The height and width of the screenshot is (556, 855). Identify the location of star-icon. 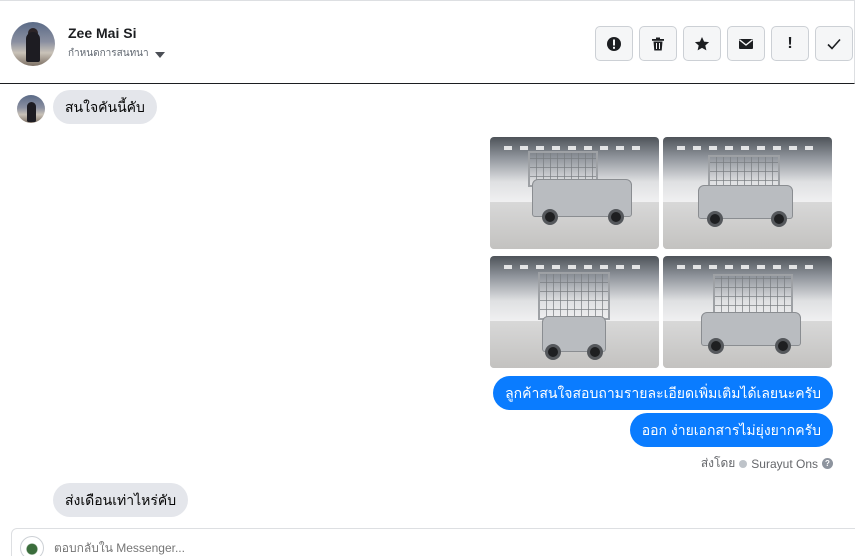
(702, 43).